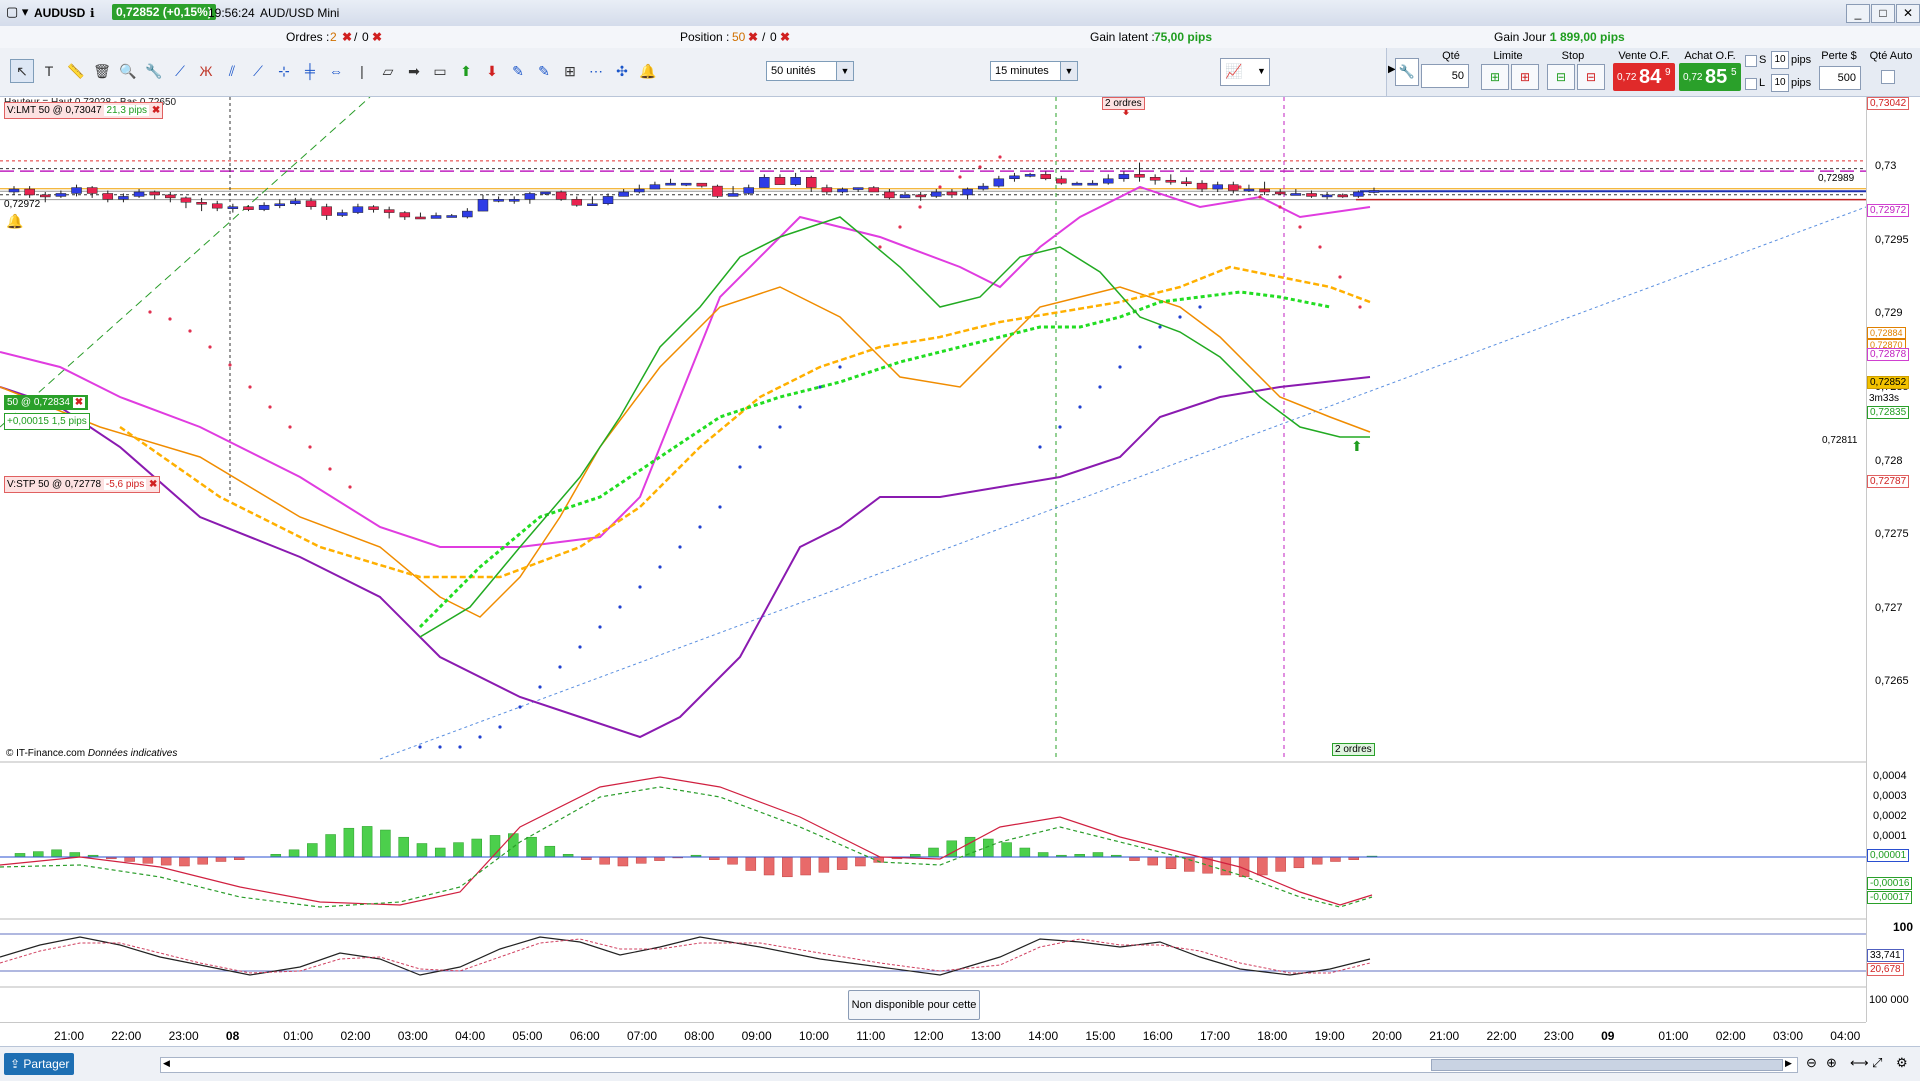 The image size is (1920, 1081). Describe the element at coordinates (1123, 103) in the screenshot. I see `orders-marker-top: 2 ordres` at that location.